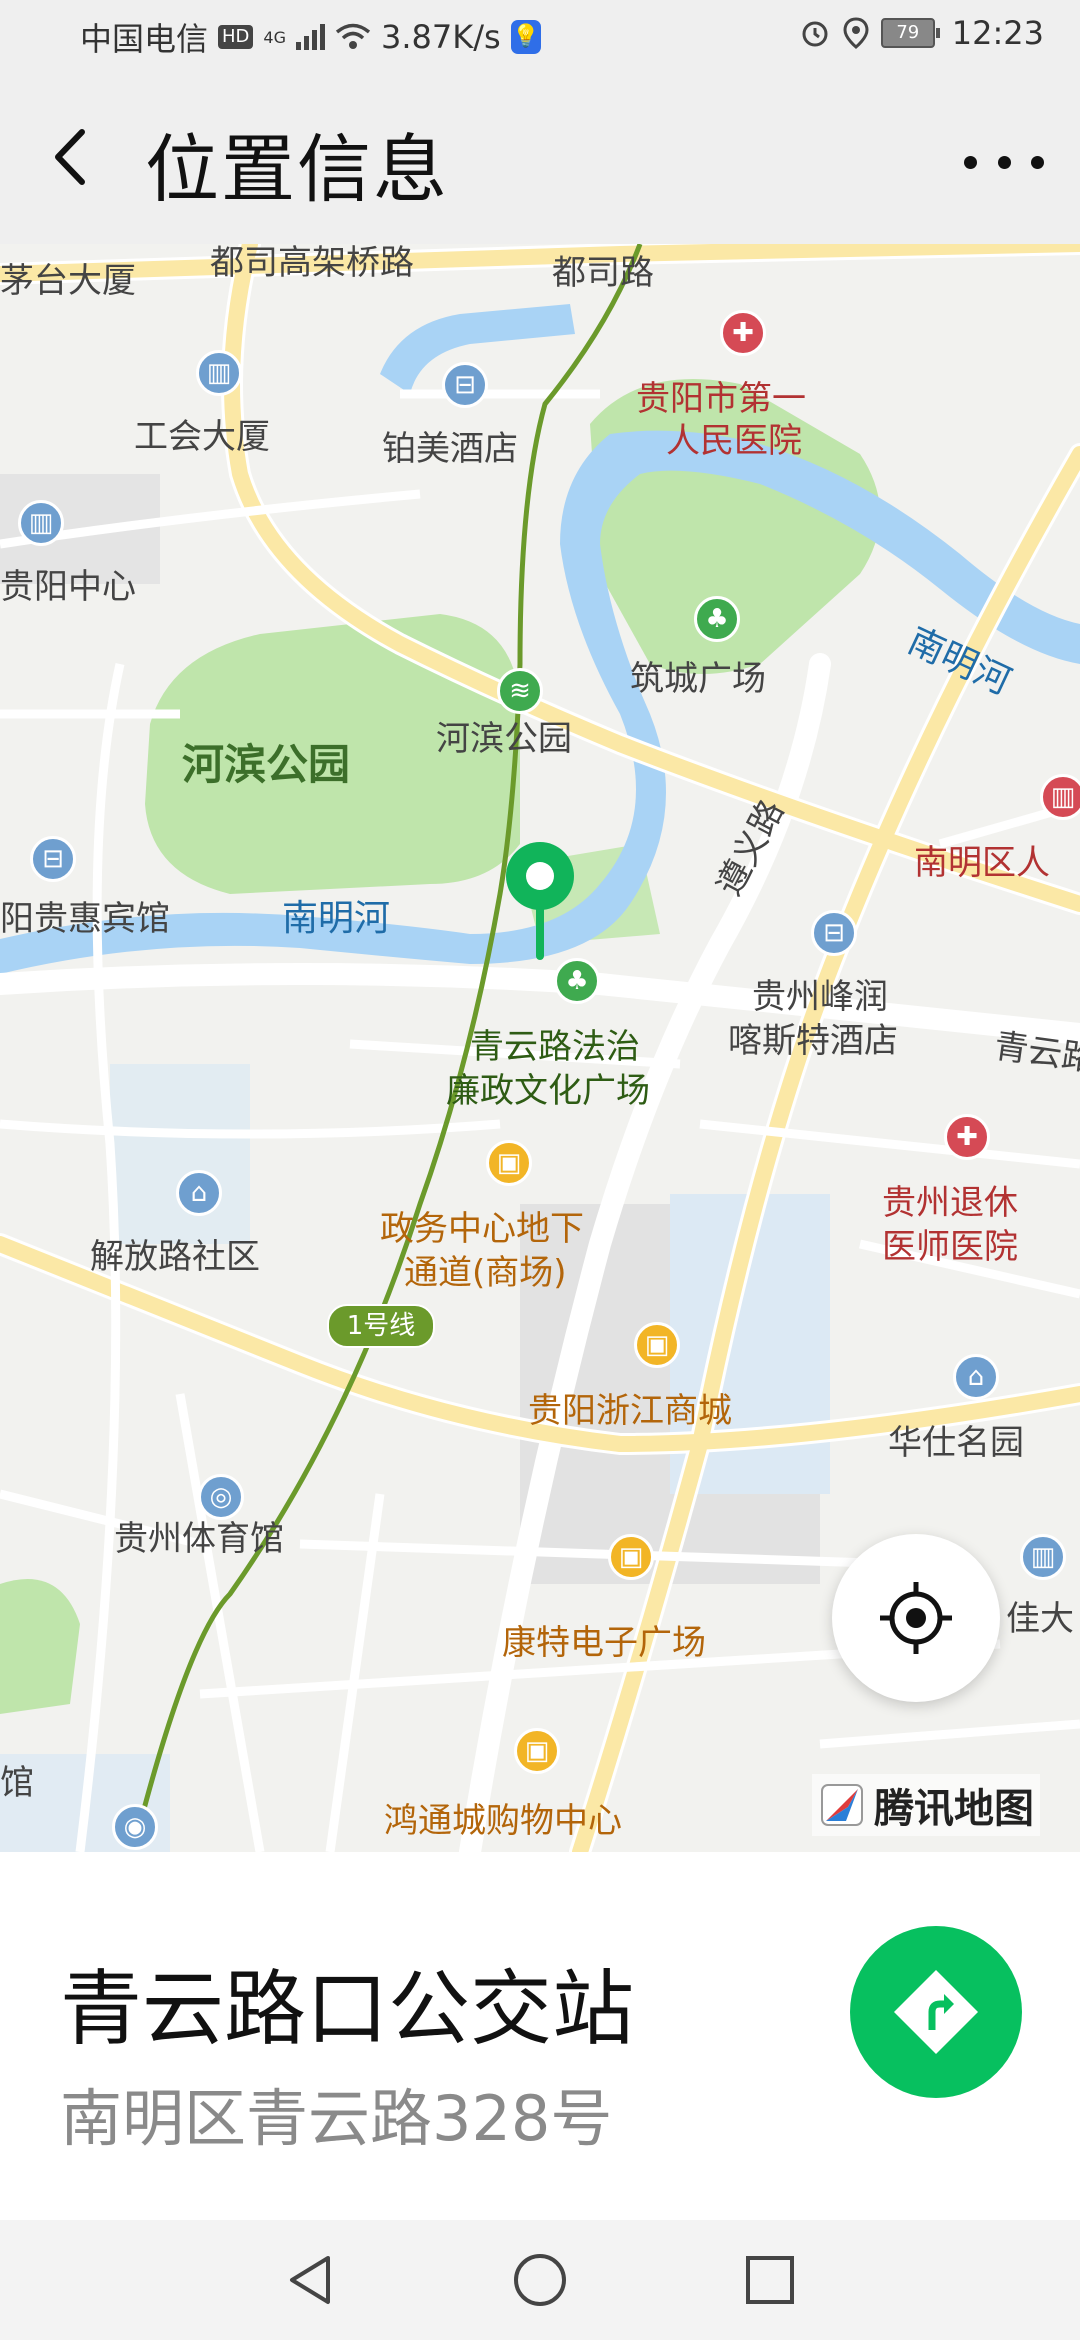 This screenshot has width=1080, height=2340. What do you see at coordinates (175, 1257) in the screenshot?
I see `map-label: 解放路社区` at bounding box center [175, 1257].